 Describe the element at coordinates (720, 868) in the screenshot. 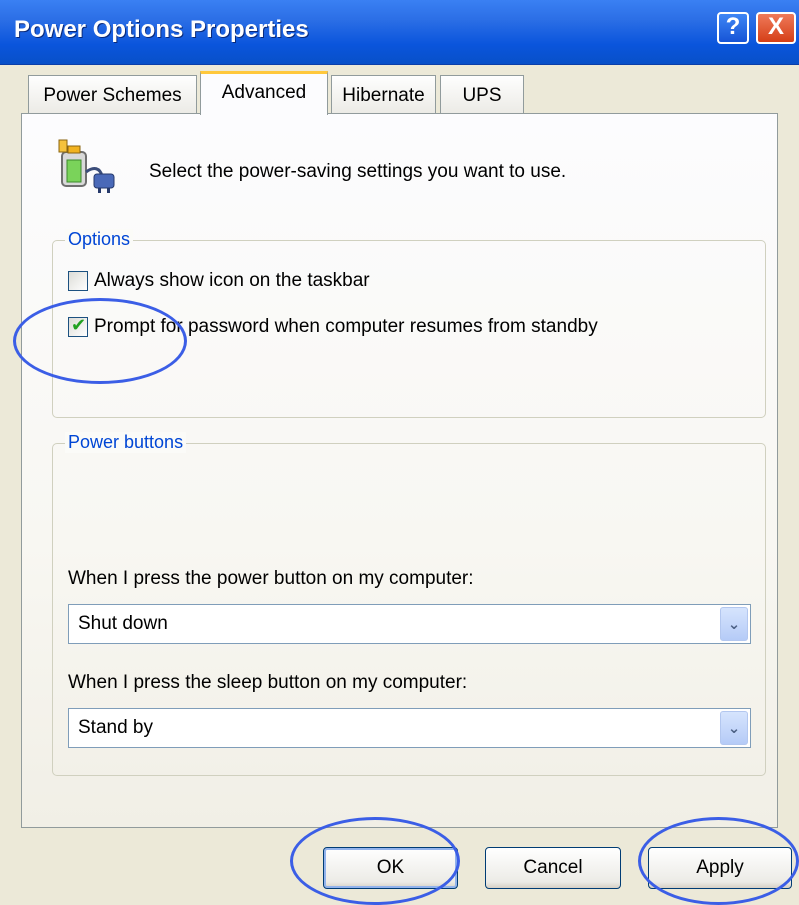

I see `apply-button: Apply` at that location.